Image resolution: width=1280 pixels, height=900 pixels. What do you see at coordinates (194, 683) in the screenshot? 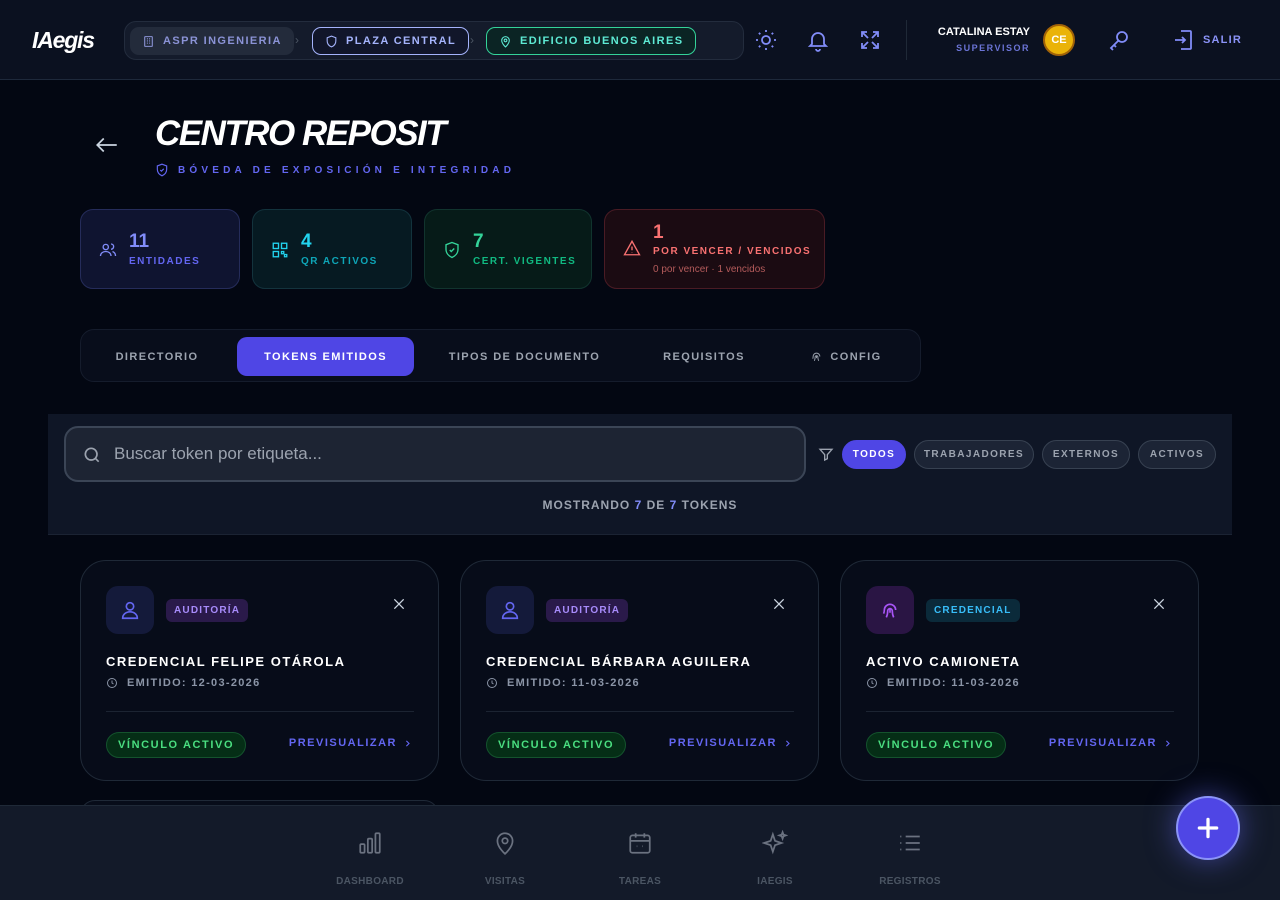
I see `card-date-text: EMITIDO: 12-03-2026` at bounding box center [194, 683].